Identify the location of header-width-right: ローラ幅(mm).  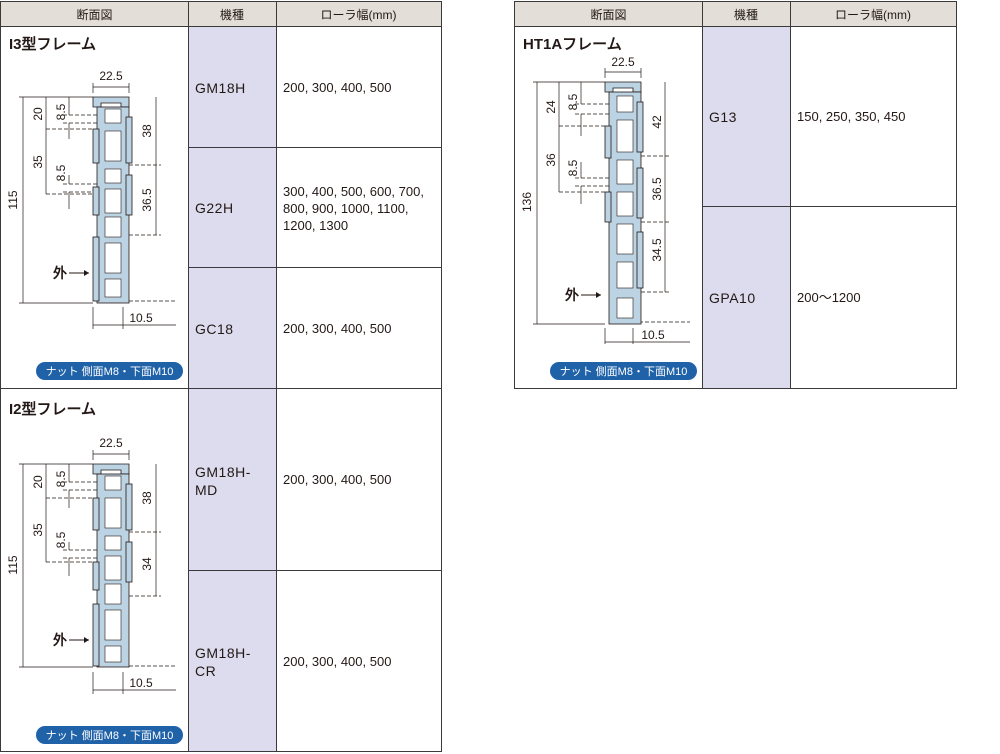
(873, 14).